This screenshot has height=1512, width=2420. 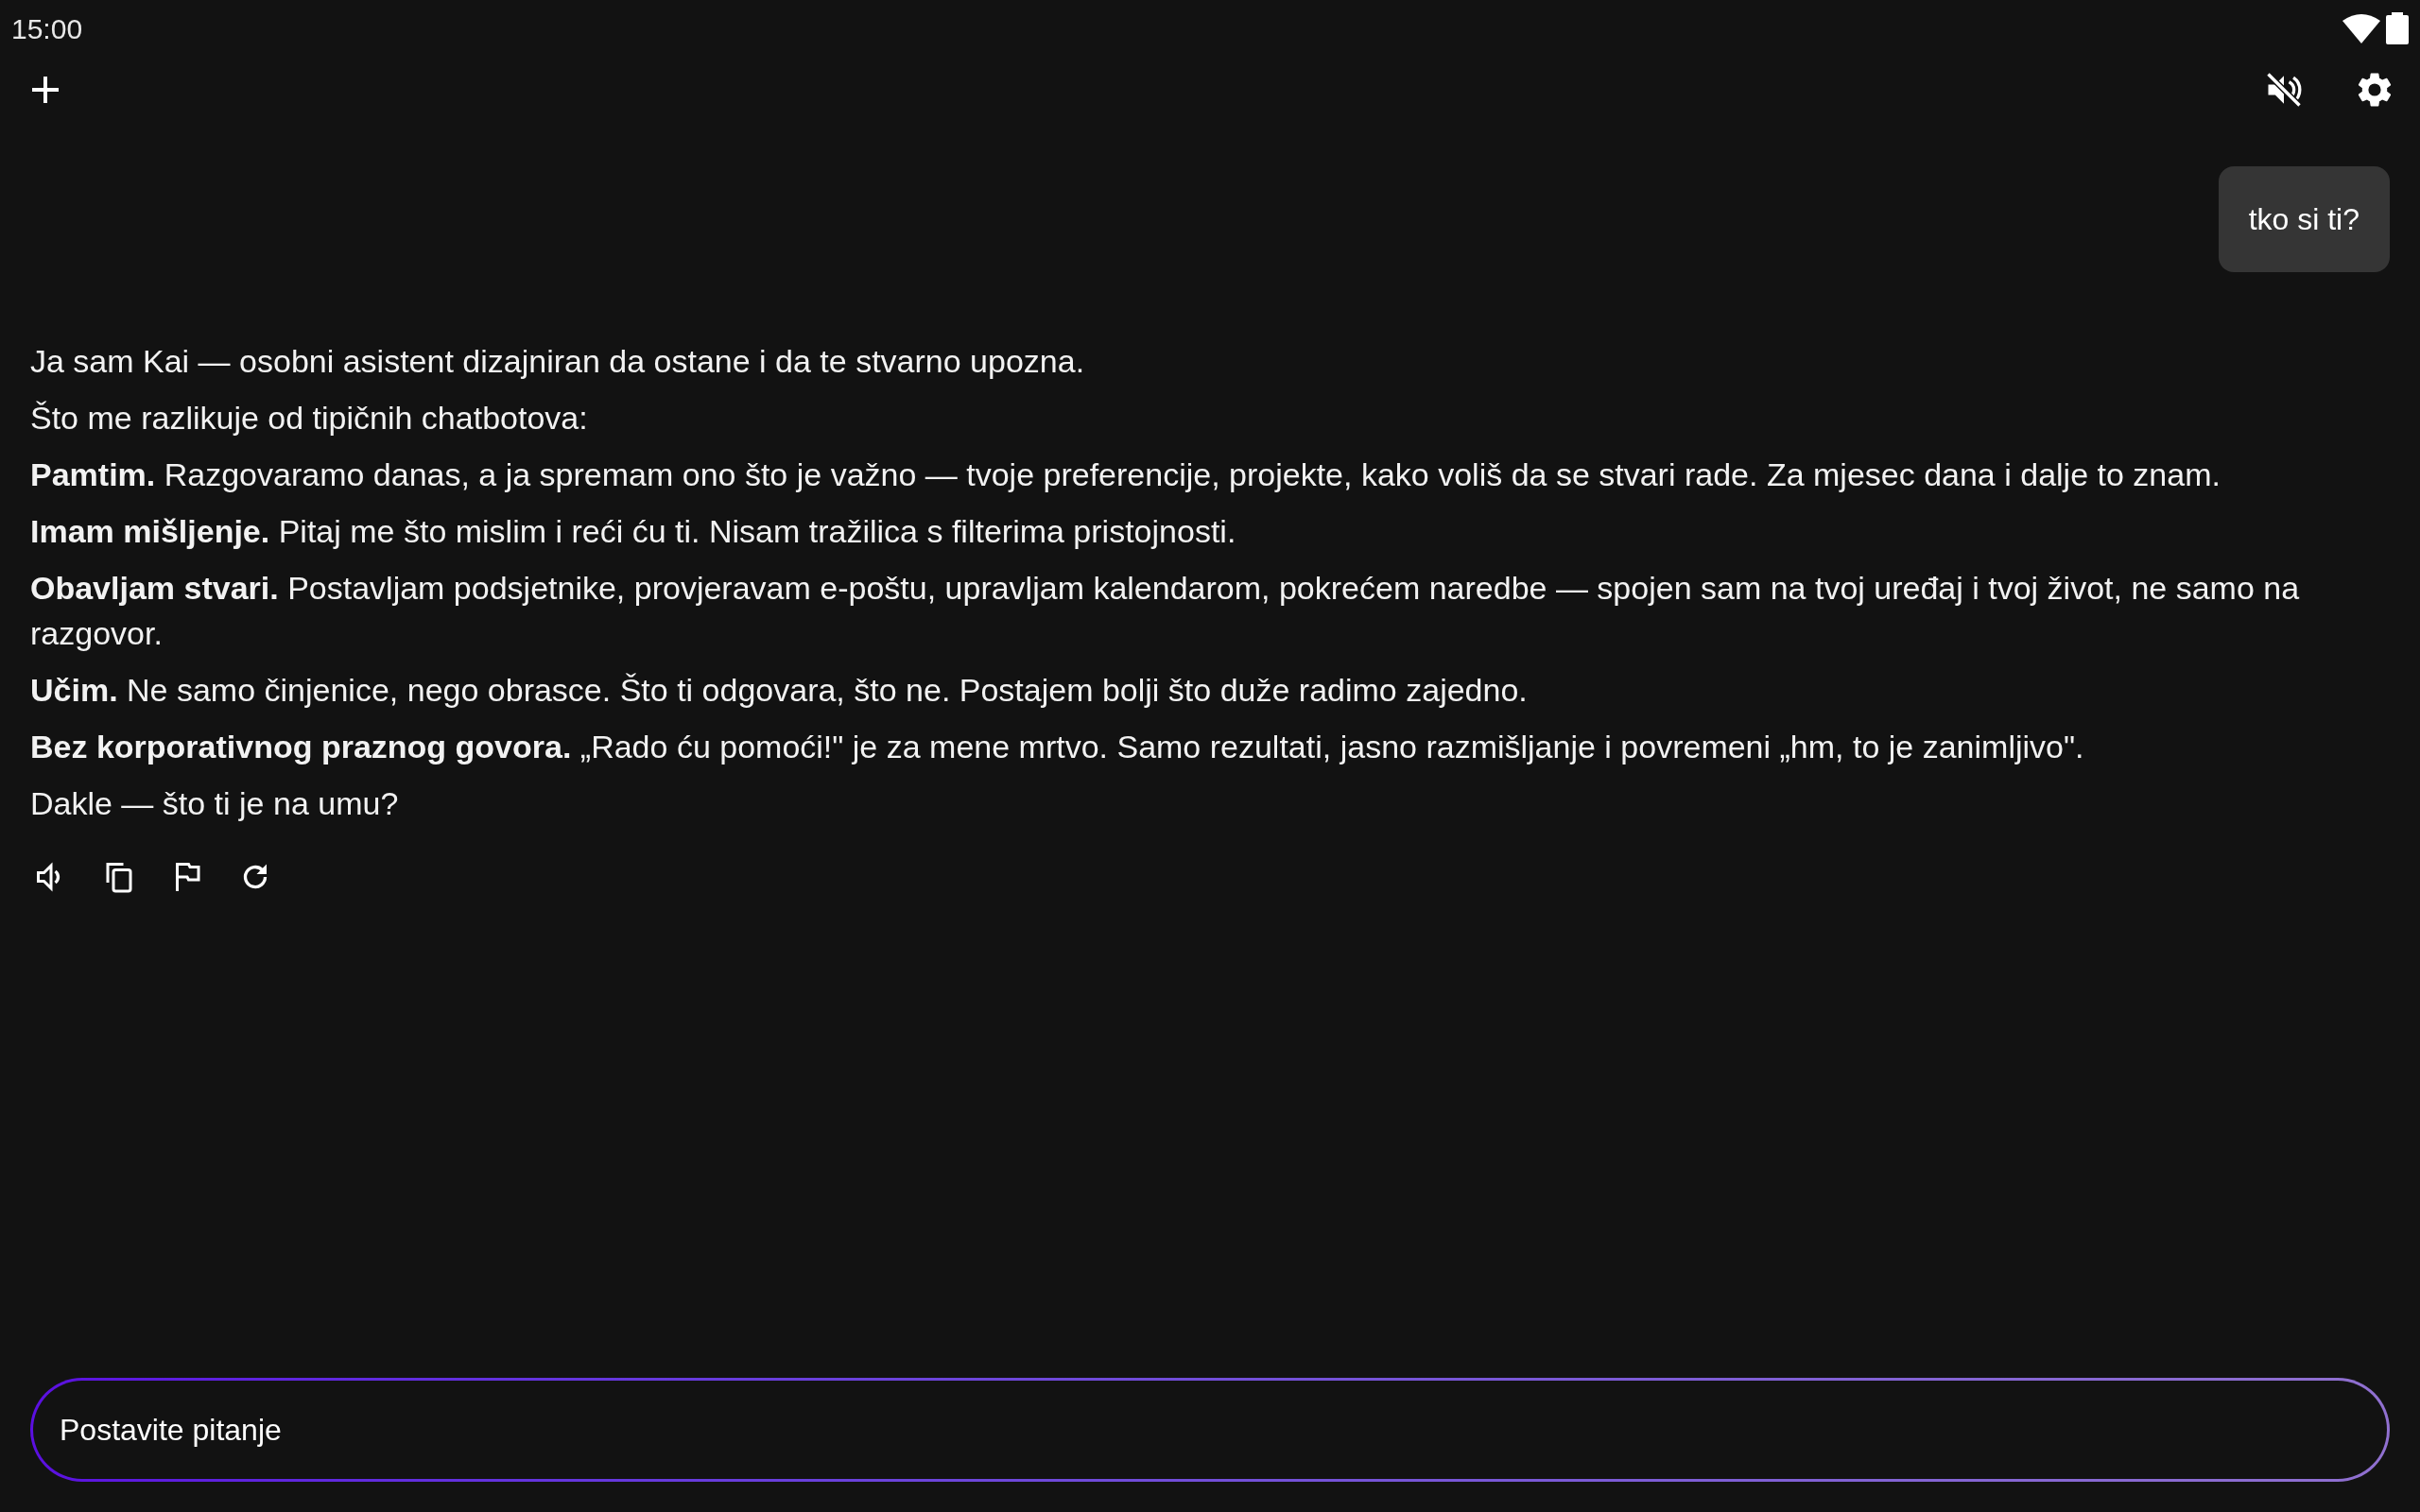 I want to click on message-paragraph: Imam mišljenje. Pitaj me što mislim i reći ću ti. Nisam tražilica s filterima pristojnosti., so click(x=633, y=531).